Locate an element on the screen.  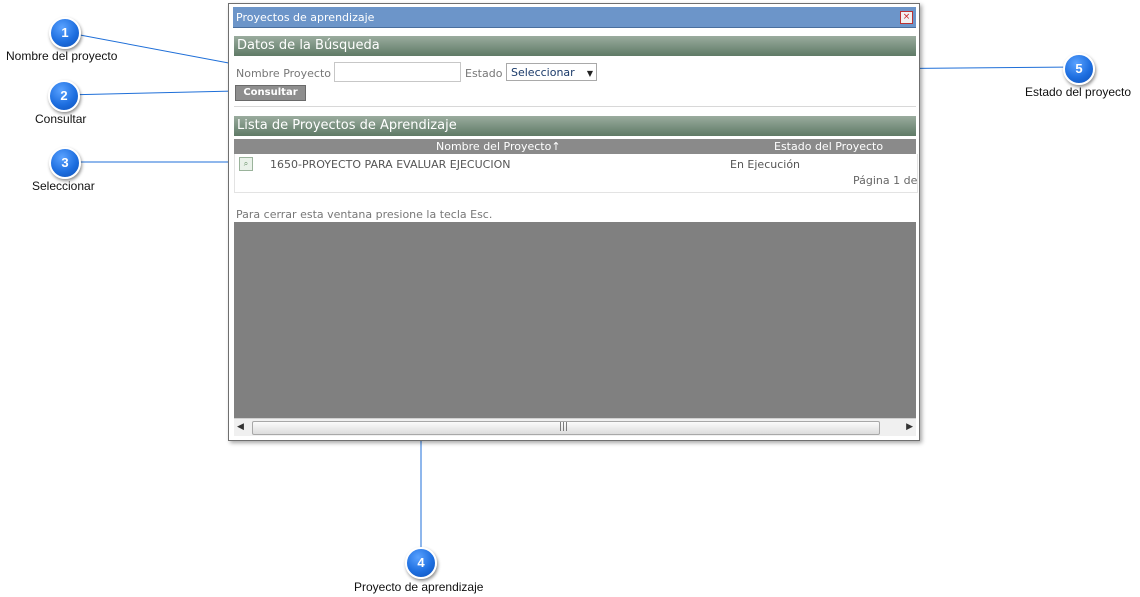
state-select-value: Seleccionar is located at coordinates (543, 72).